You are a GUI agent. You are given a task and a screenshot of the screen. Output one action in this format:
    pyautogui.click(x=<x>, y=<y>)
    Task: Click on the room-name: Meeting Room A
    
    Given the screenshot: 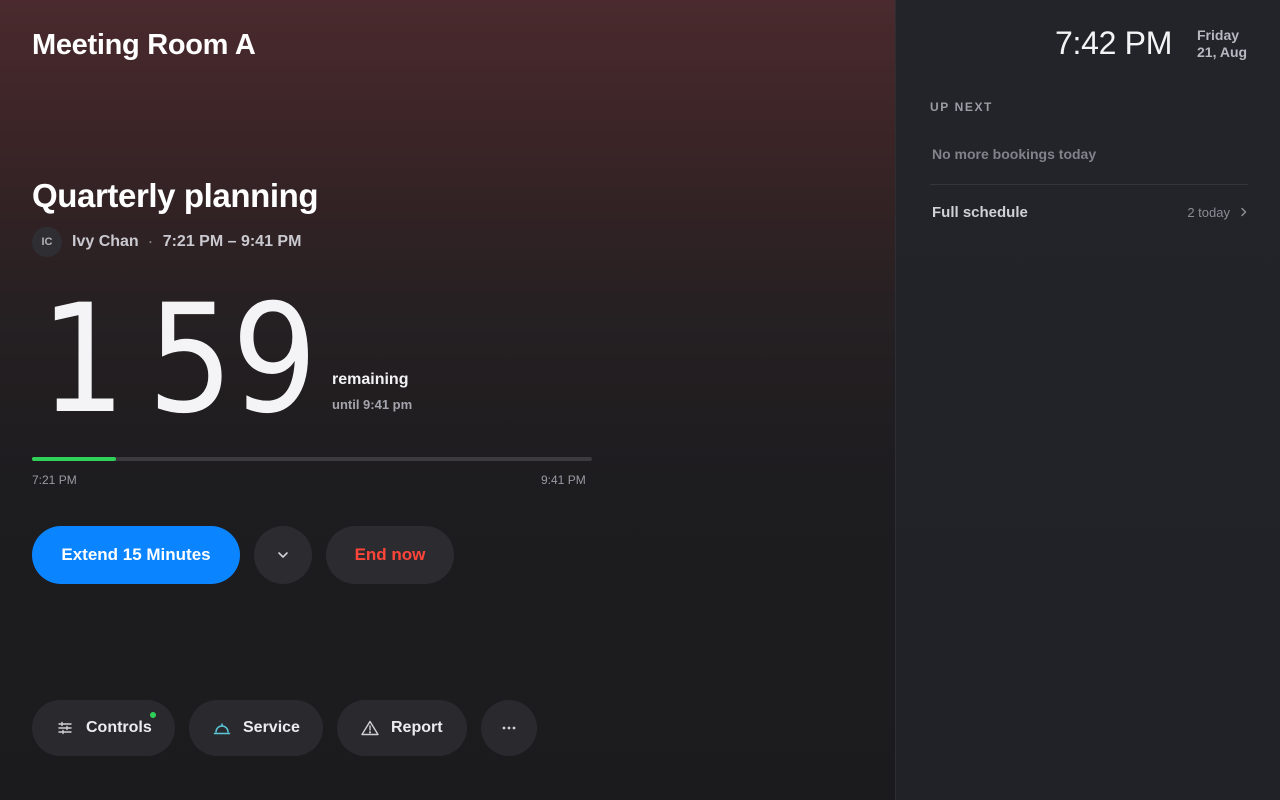 What is the action you would take?
    pyautogui.click(x=144, y=45)
    